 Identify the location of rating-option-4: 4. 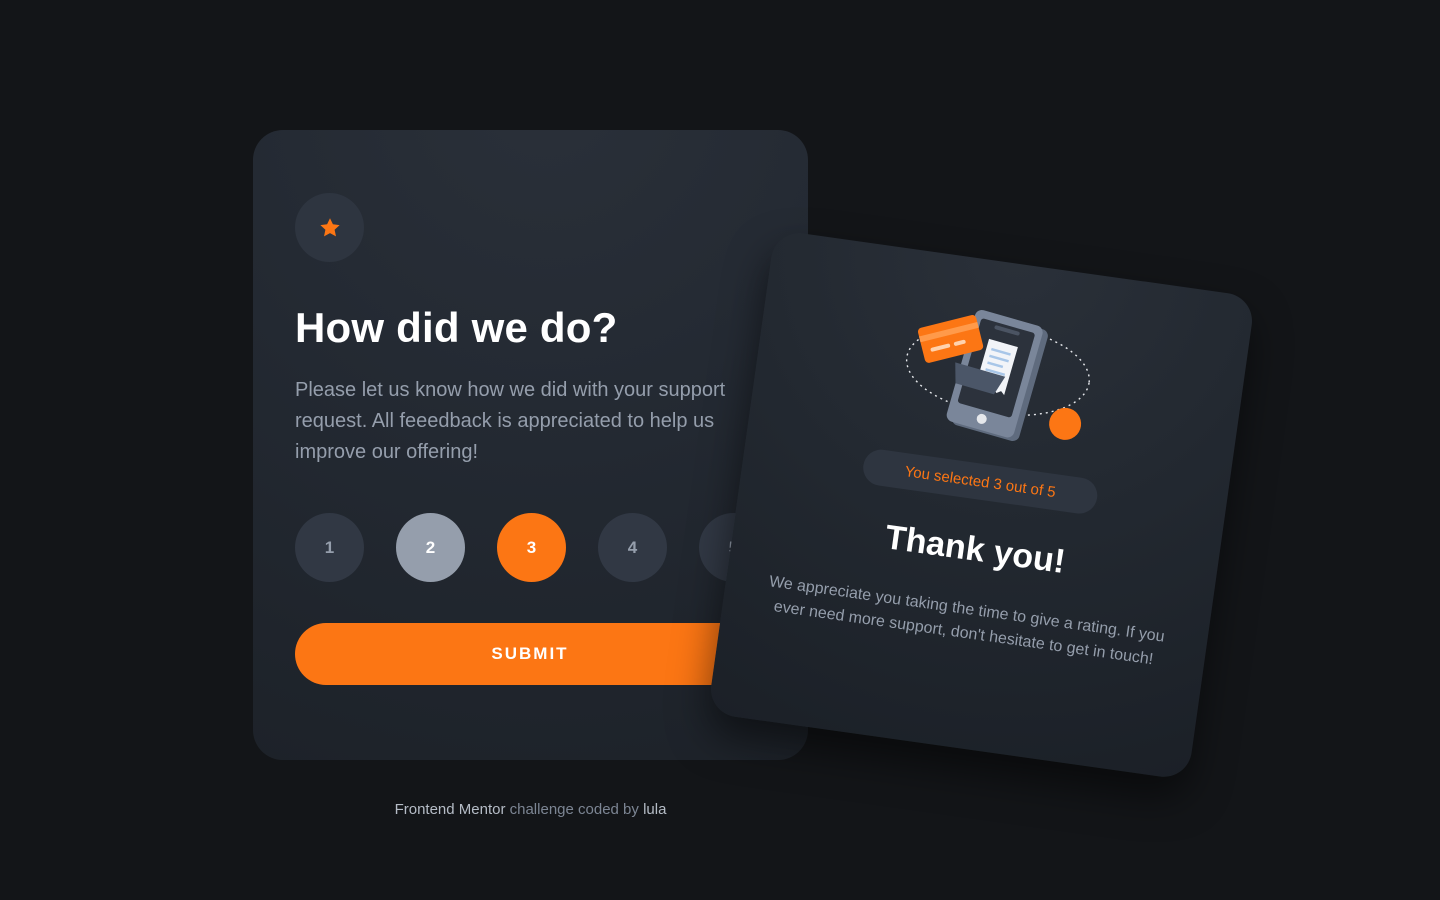
(632, 547).